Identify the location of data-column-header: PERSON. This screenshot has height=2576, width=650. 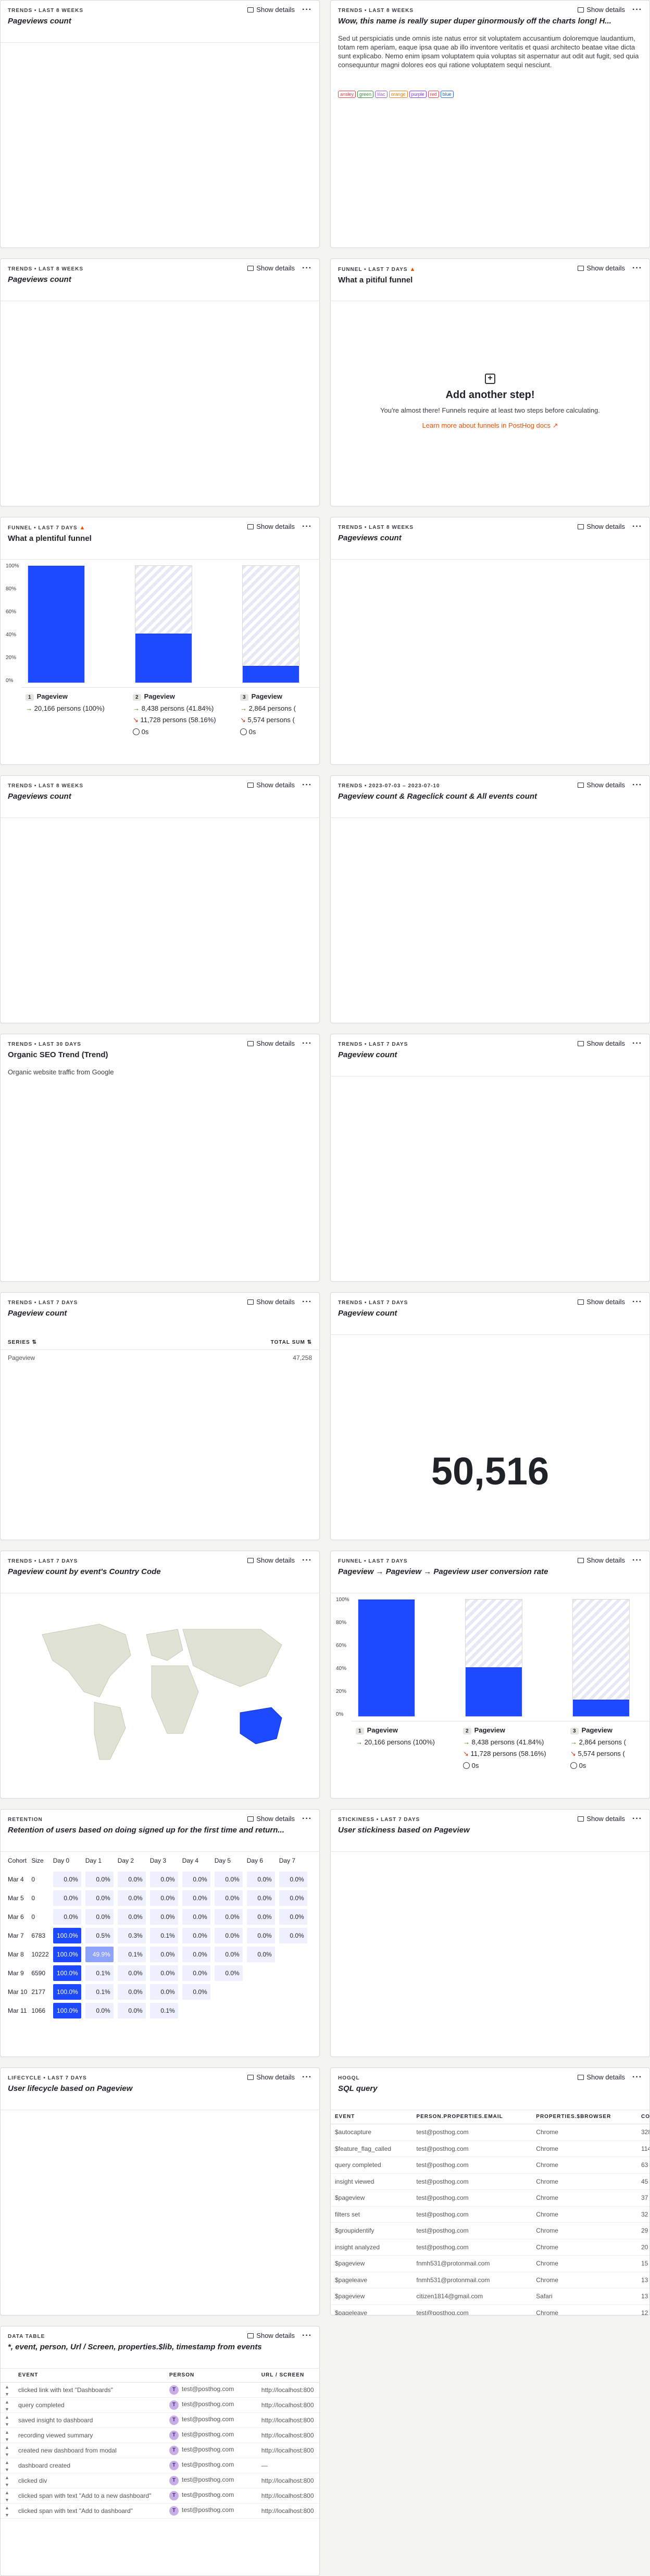
(211, 2375).